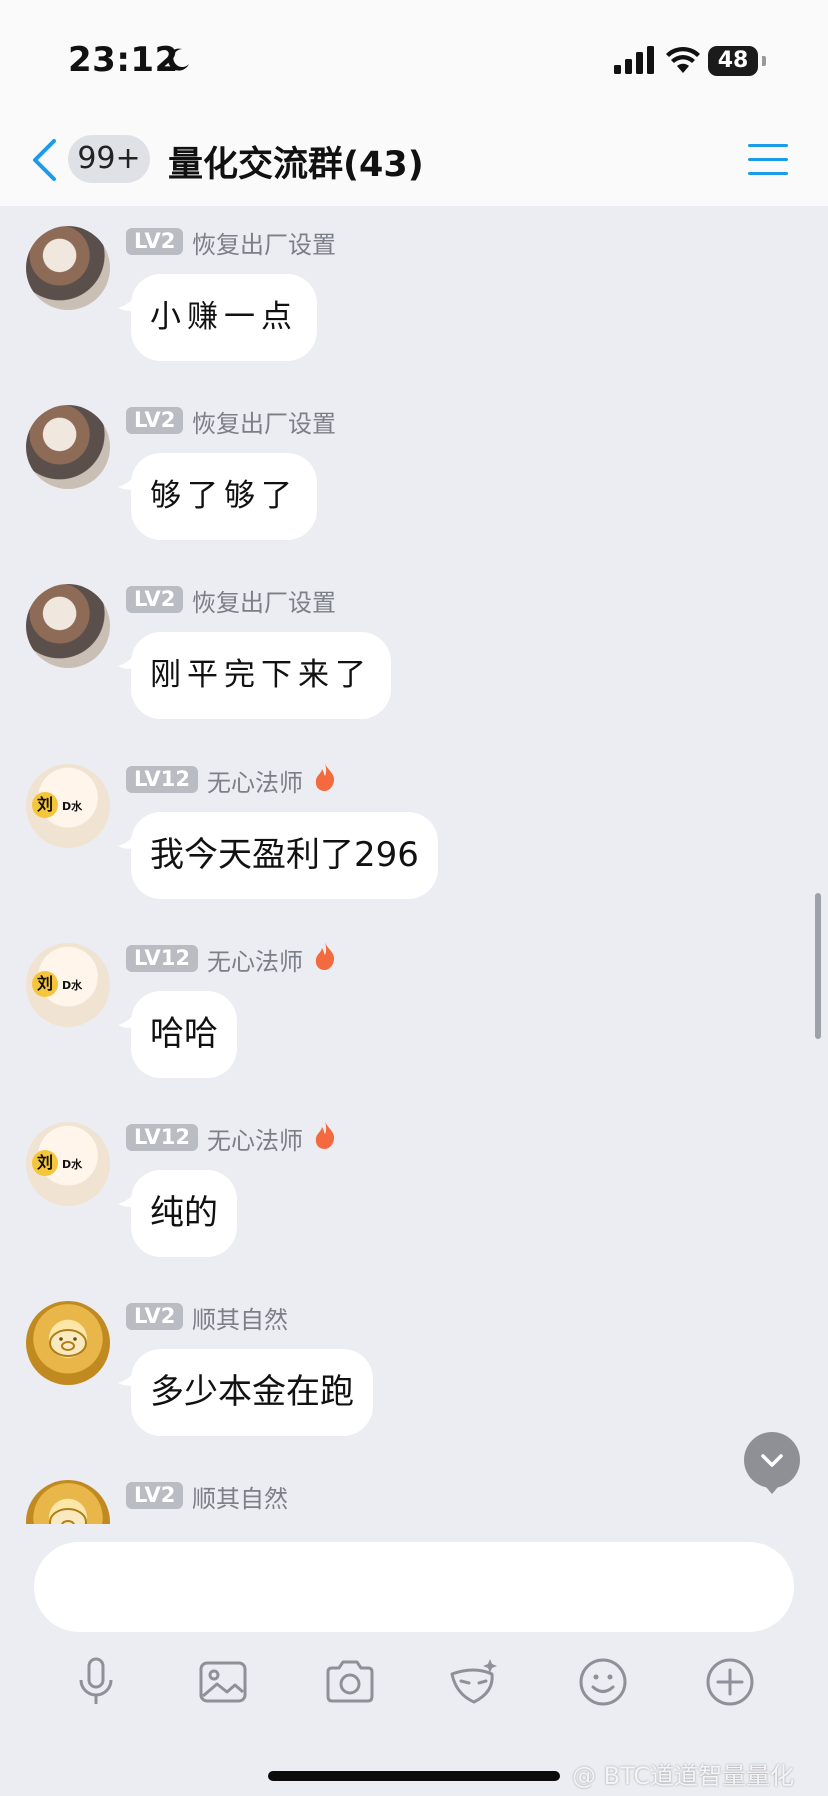 Image resolution: width=828 pixels, height=1796 pixels. I want to click on unread-count-badge: 99+, so click(109, 159).